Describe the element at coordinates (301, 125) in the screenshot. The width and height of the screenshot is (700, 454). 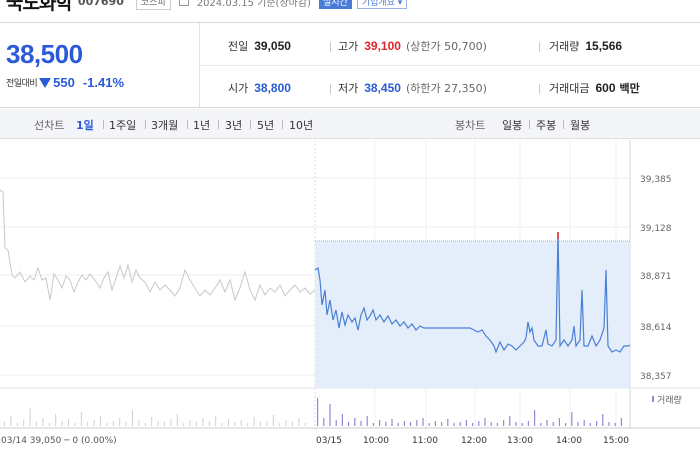
I see `period-10y: 10년` at that location.